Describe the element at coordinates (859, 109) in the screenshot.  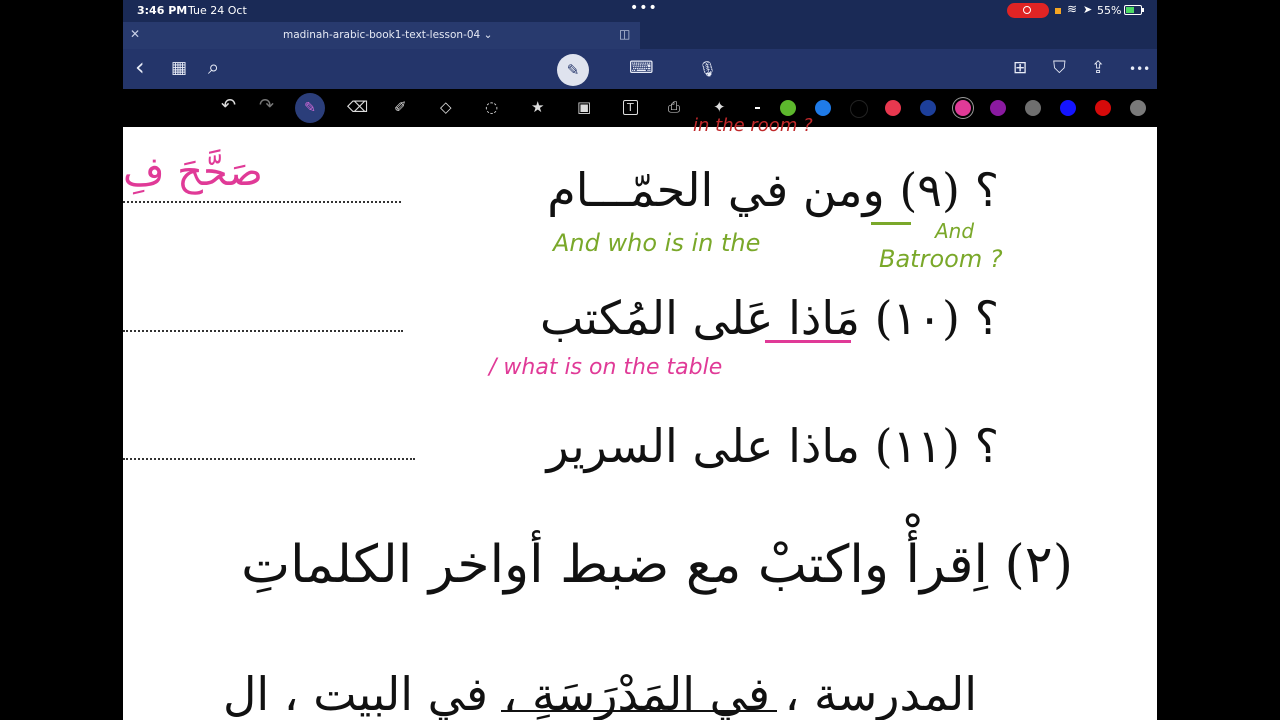
I see `color-swatch-black` at that location.